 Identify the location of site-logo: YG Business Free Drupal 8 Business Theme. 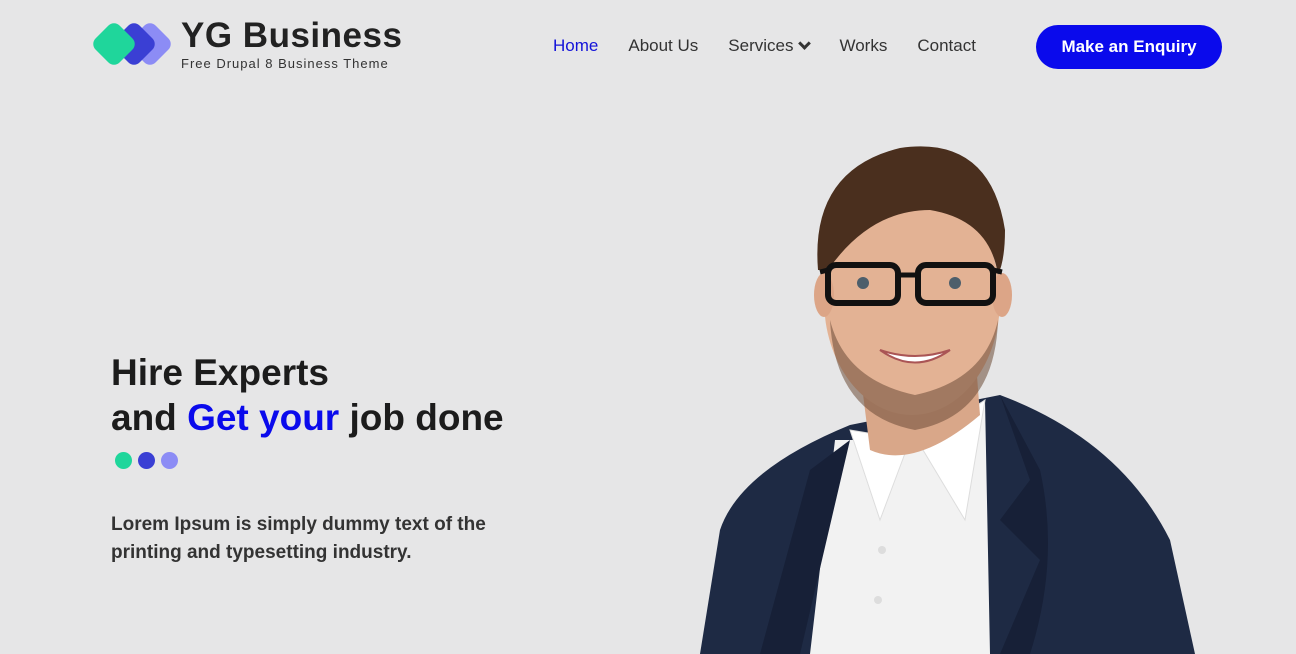
(246, 43).